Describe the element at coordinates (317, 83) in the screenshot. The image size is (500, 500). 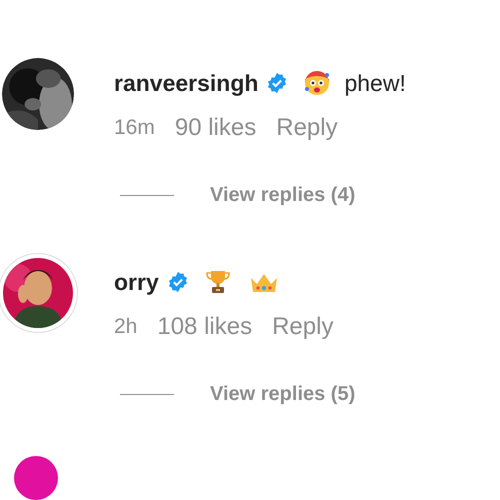
I see `emoji-face-icon` at that location.